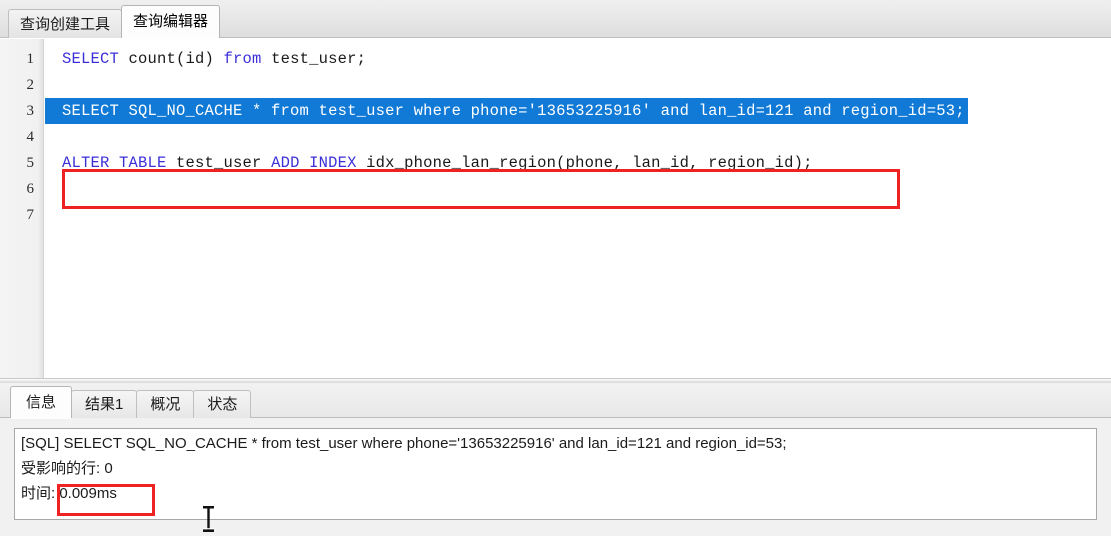 The image size is (1111, 537). What do you see at coordinates (314, 163) in the screenshot?
I see `sql-keyword: ADD INDEX` at bounding box center [314, 163].